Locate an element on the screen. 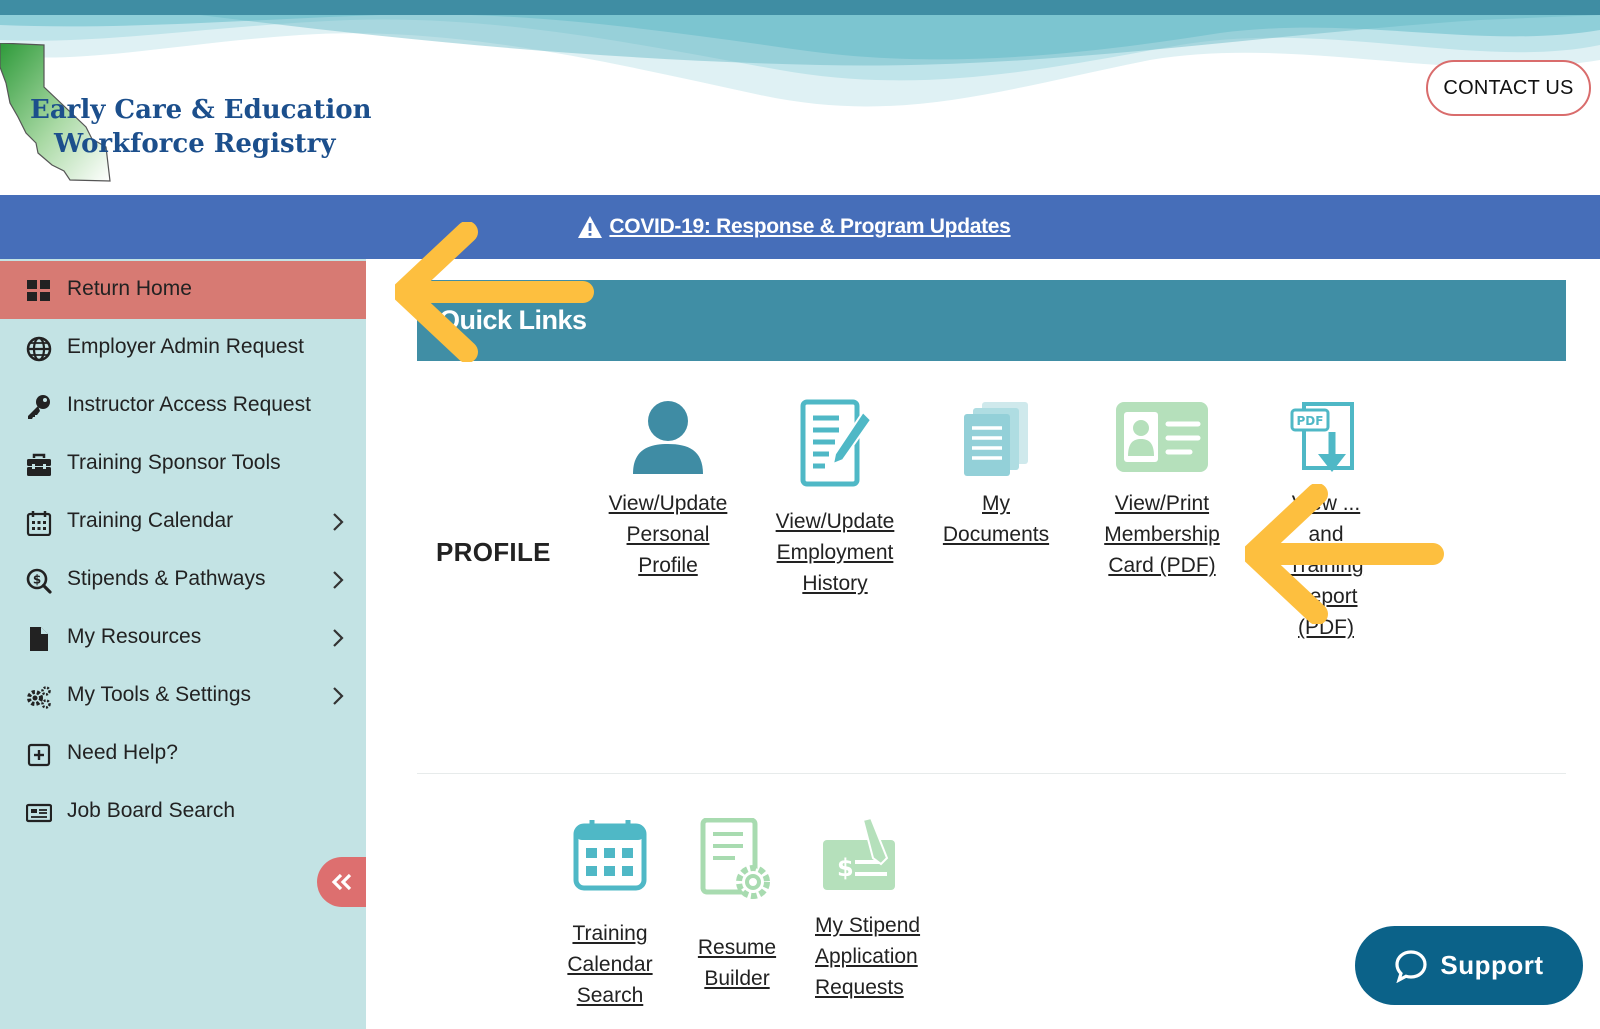 Image resolution: width=1600 pixels, height=1029 pixels. sidebar-item-return-home: Return Home is located at coordinates (183, 290).